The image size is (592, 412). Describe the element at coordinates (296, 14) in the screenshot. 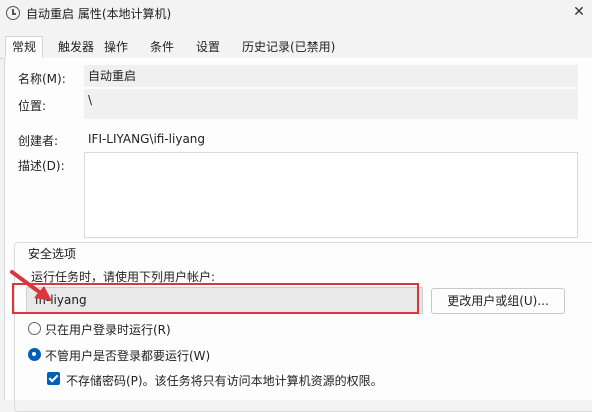

I see `title-bar: 自动重启 属性(本地计算机) ✕` at that location.